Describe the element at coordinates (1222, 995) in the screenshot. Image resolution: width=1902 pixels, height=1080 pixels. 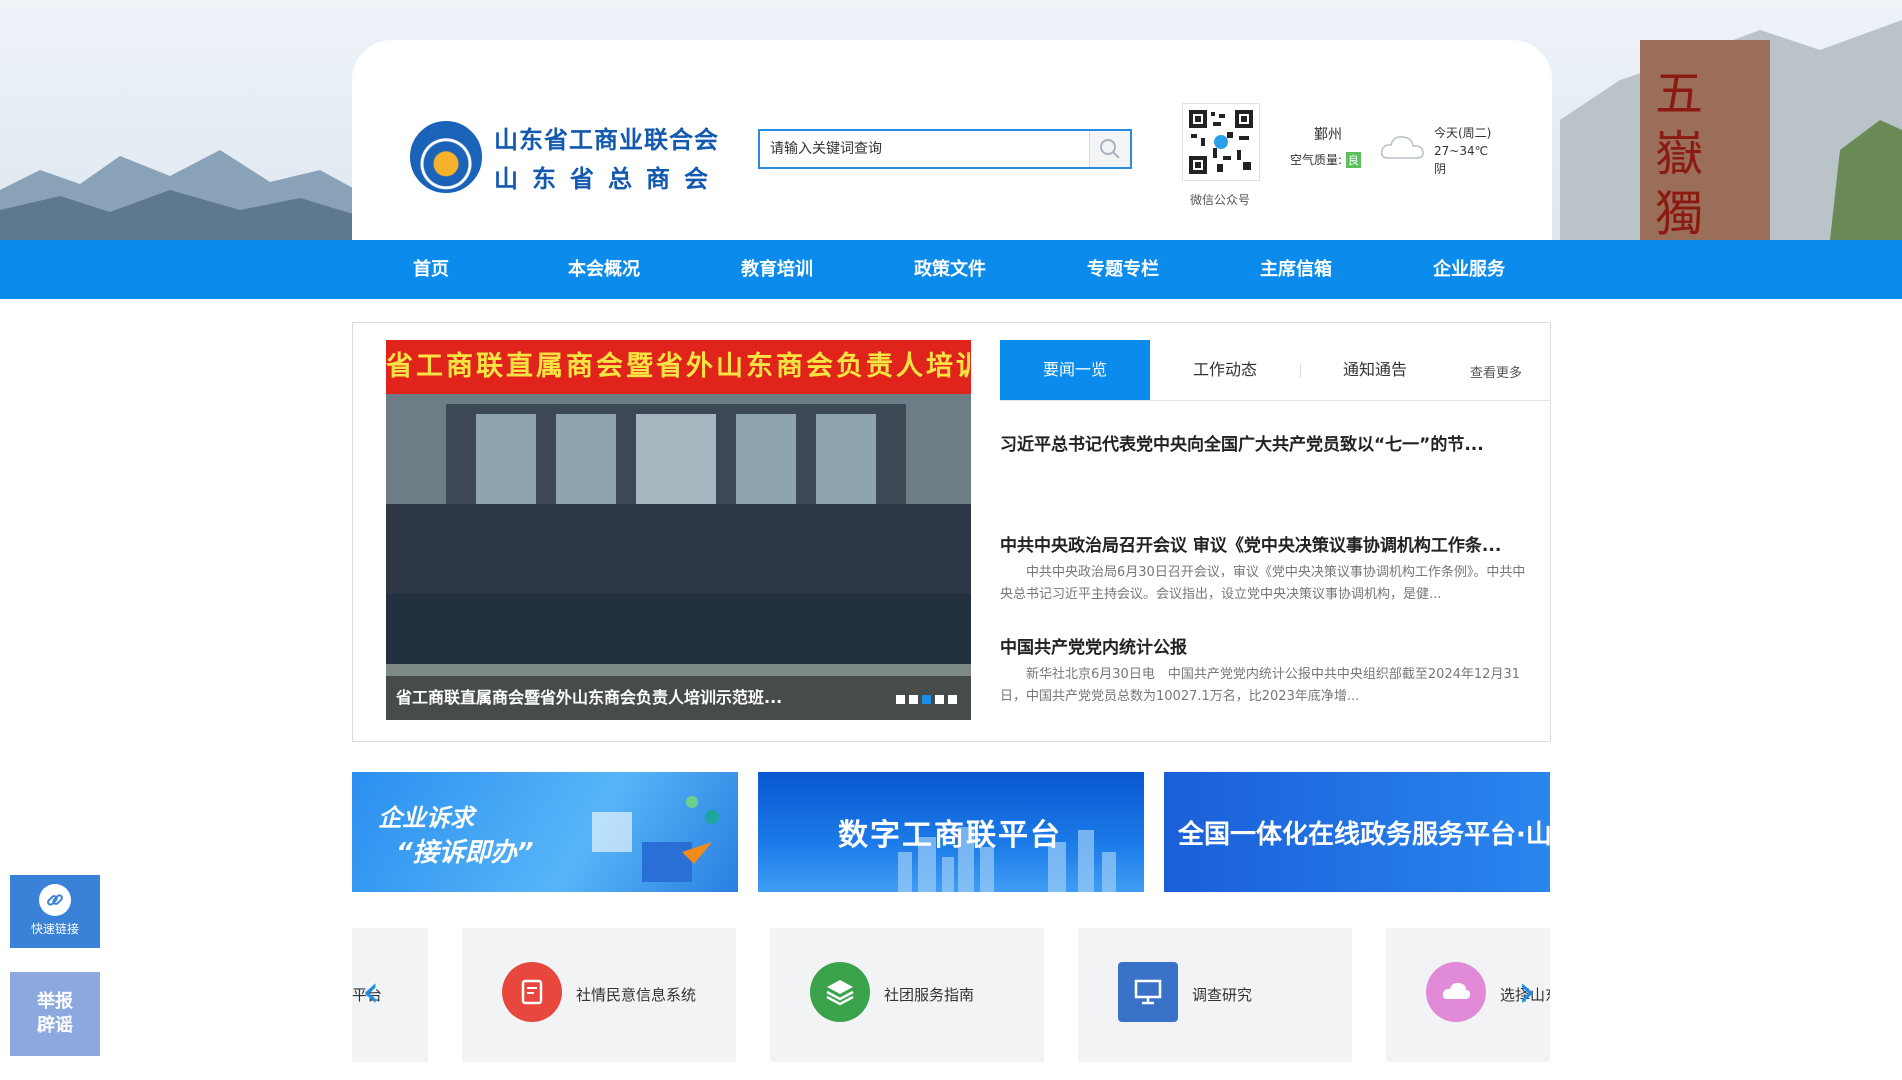
I see `service-label: 调查研究` at that location.